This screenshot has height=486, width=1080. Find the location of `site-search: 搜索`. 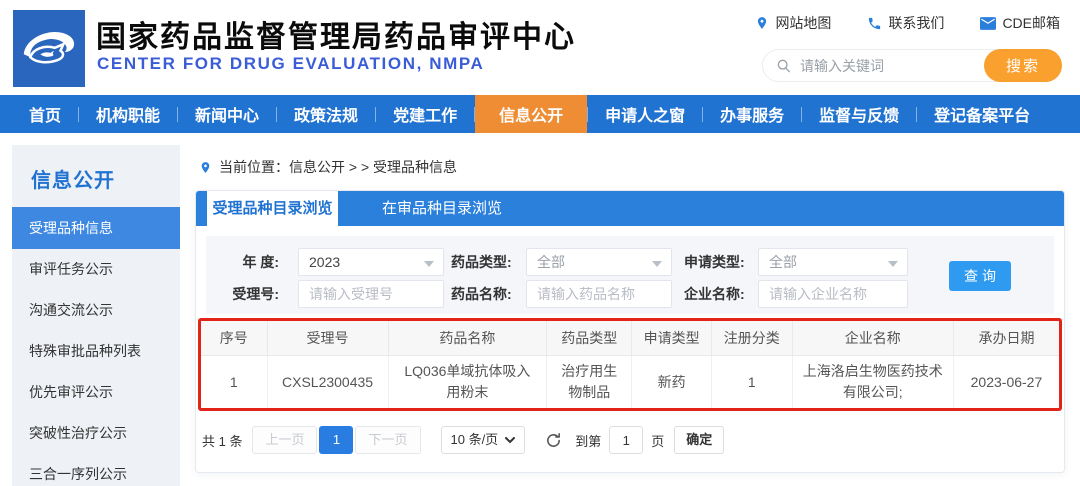

site-search: 搜索 is located at coordinates (912, 65).